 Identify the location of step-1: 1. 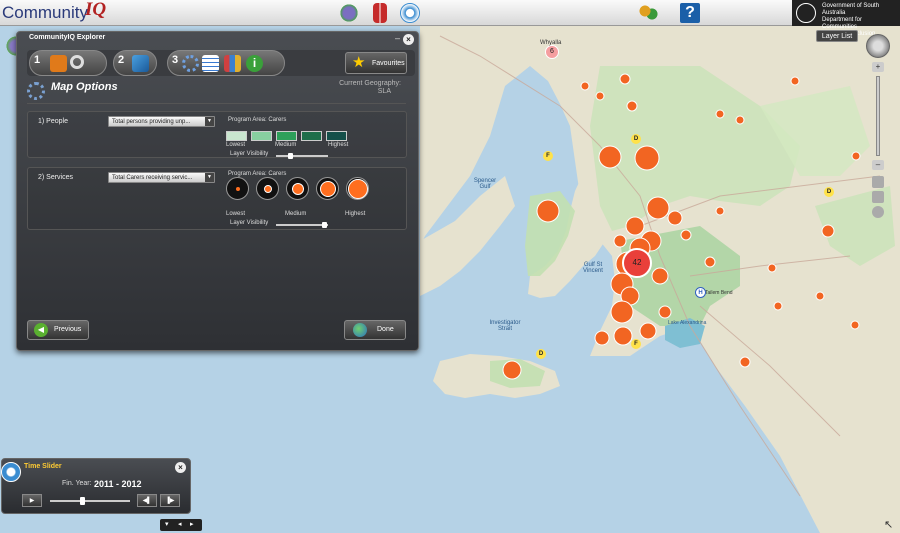
(68, 63).